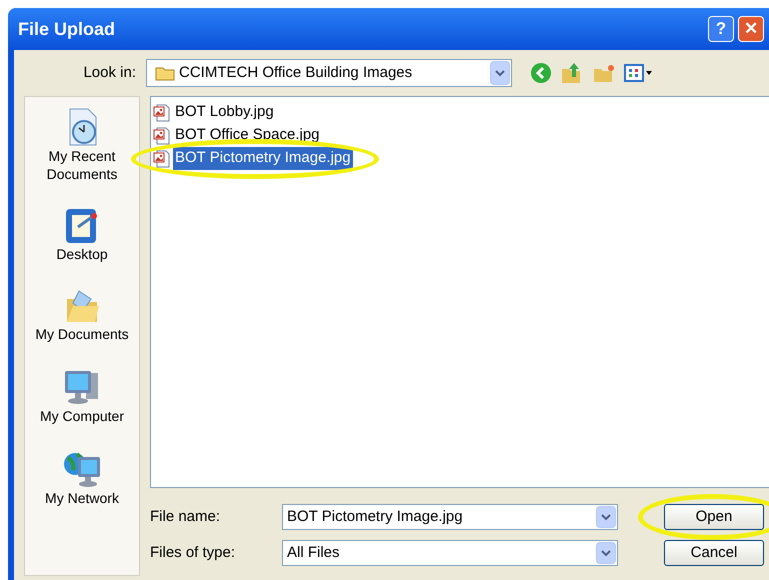 The width and height of the screenshot is (769, 580). Describe the element at coordinates (193, 552) in the screenshot. I see `file-type-label: Files of type:` at that location.